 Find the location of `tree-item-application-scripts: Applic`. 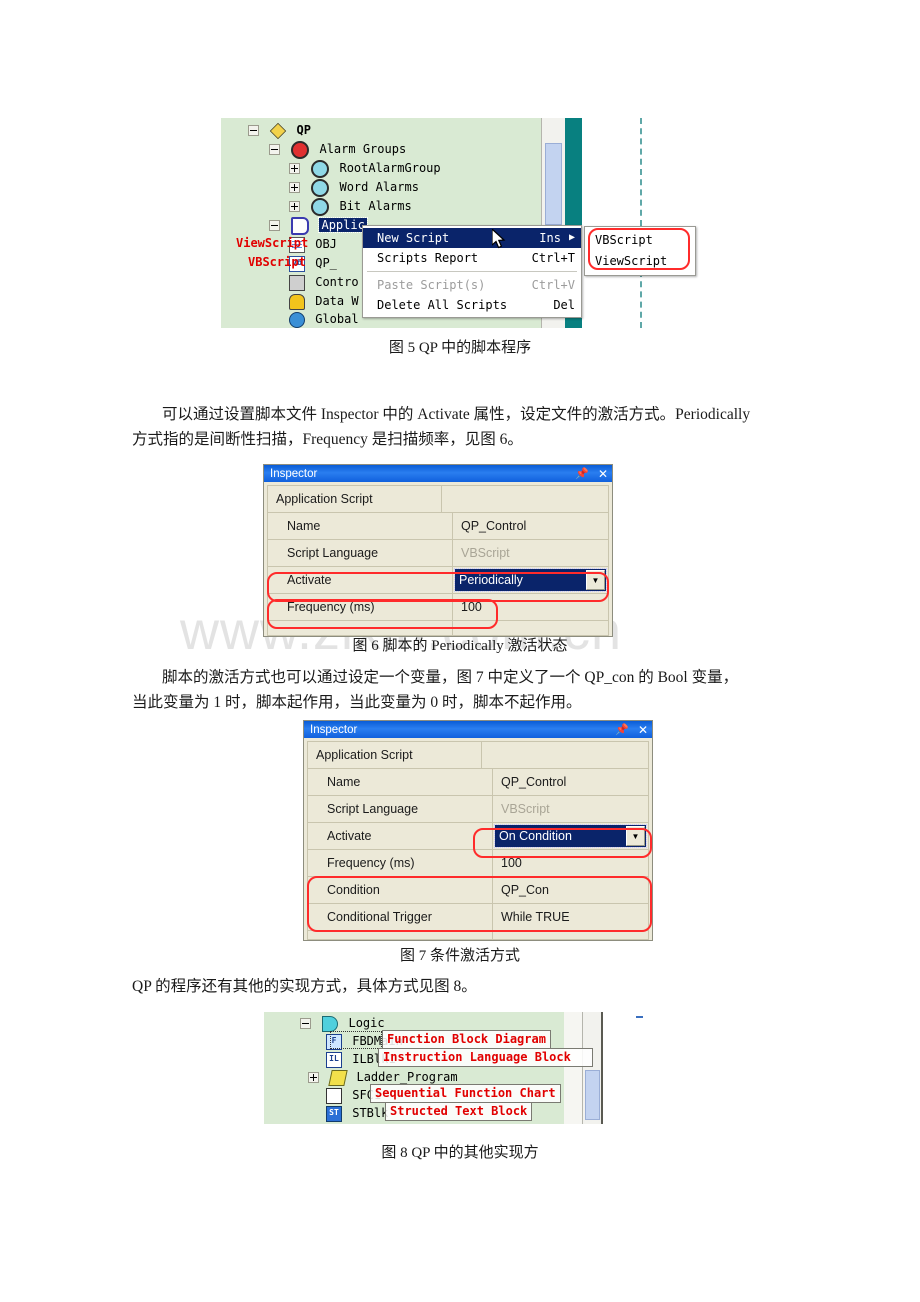

tree-item-application-scripts: Applic is located at coordinates (318, 225).